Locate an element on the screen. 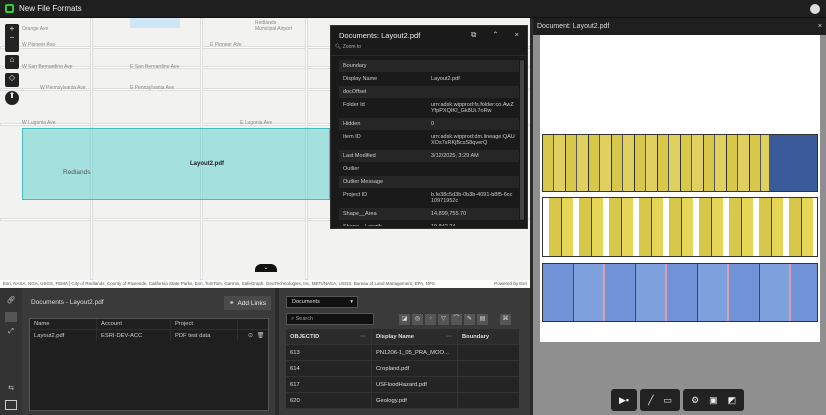 Image resolution: width=826 pixels, height=415 pixels. collapse-panel-button: ⌄ is located at coordinates (266, 268).